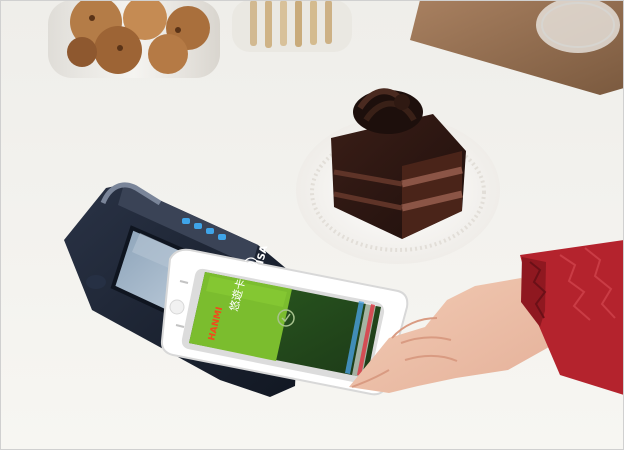 This screenshot has width=624, height=450. I want to click on cookie-jar, so click(134, 39).